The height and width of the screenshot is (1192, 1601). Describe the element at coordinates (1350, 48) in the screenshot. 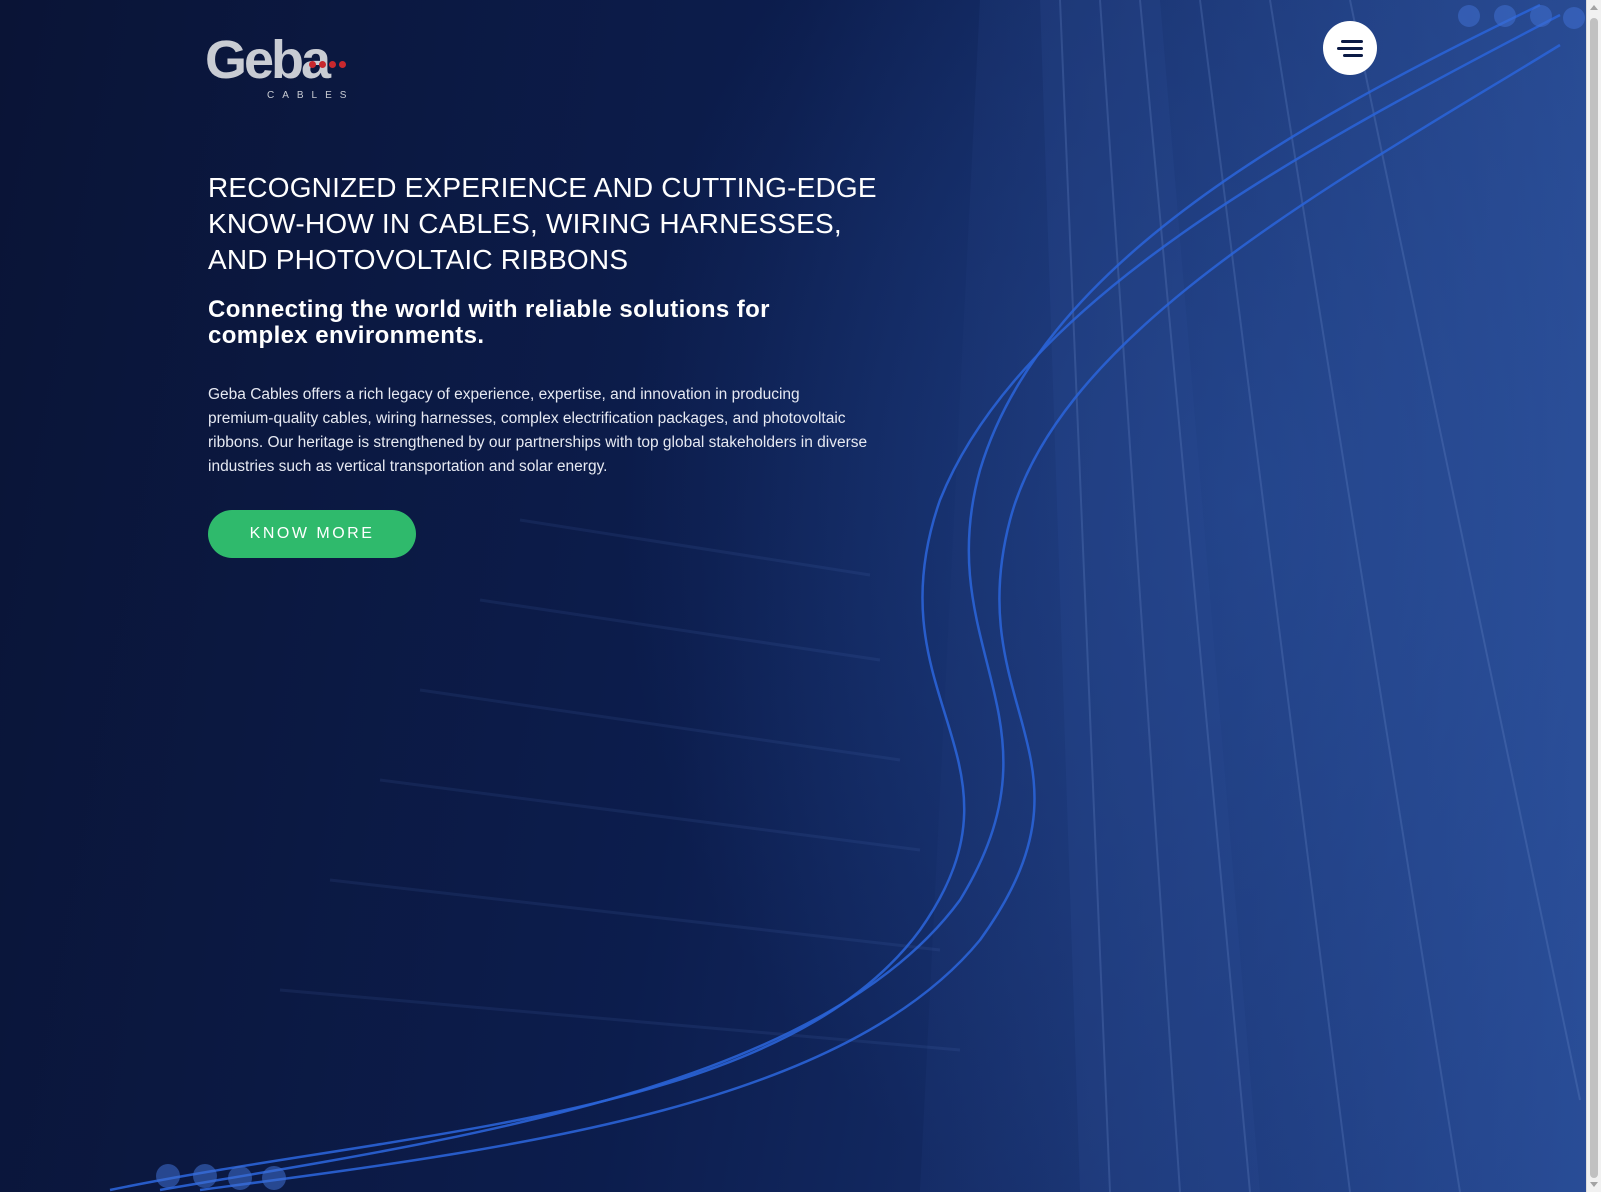

I see `hamburger-menu-button` at that location.